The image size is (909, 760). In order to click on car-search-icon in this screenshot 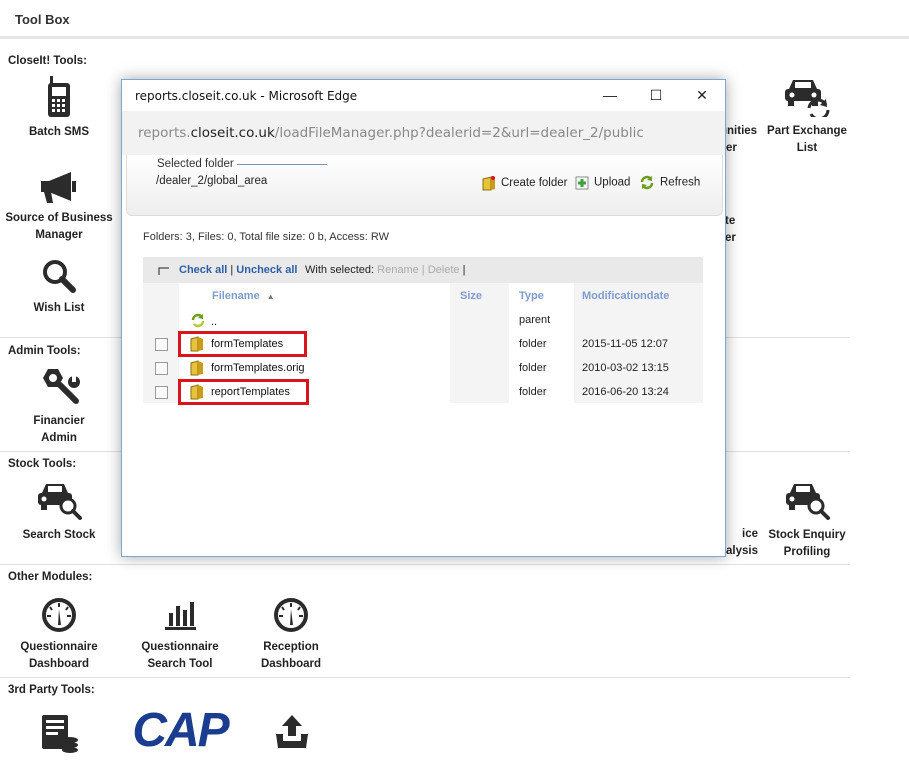, I will do `click(808, 502)`.